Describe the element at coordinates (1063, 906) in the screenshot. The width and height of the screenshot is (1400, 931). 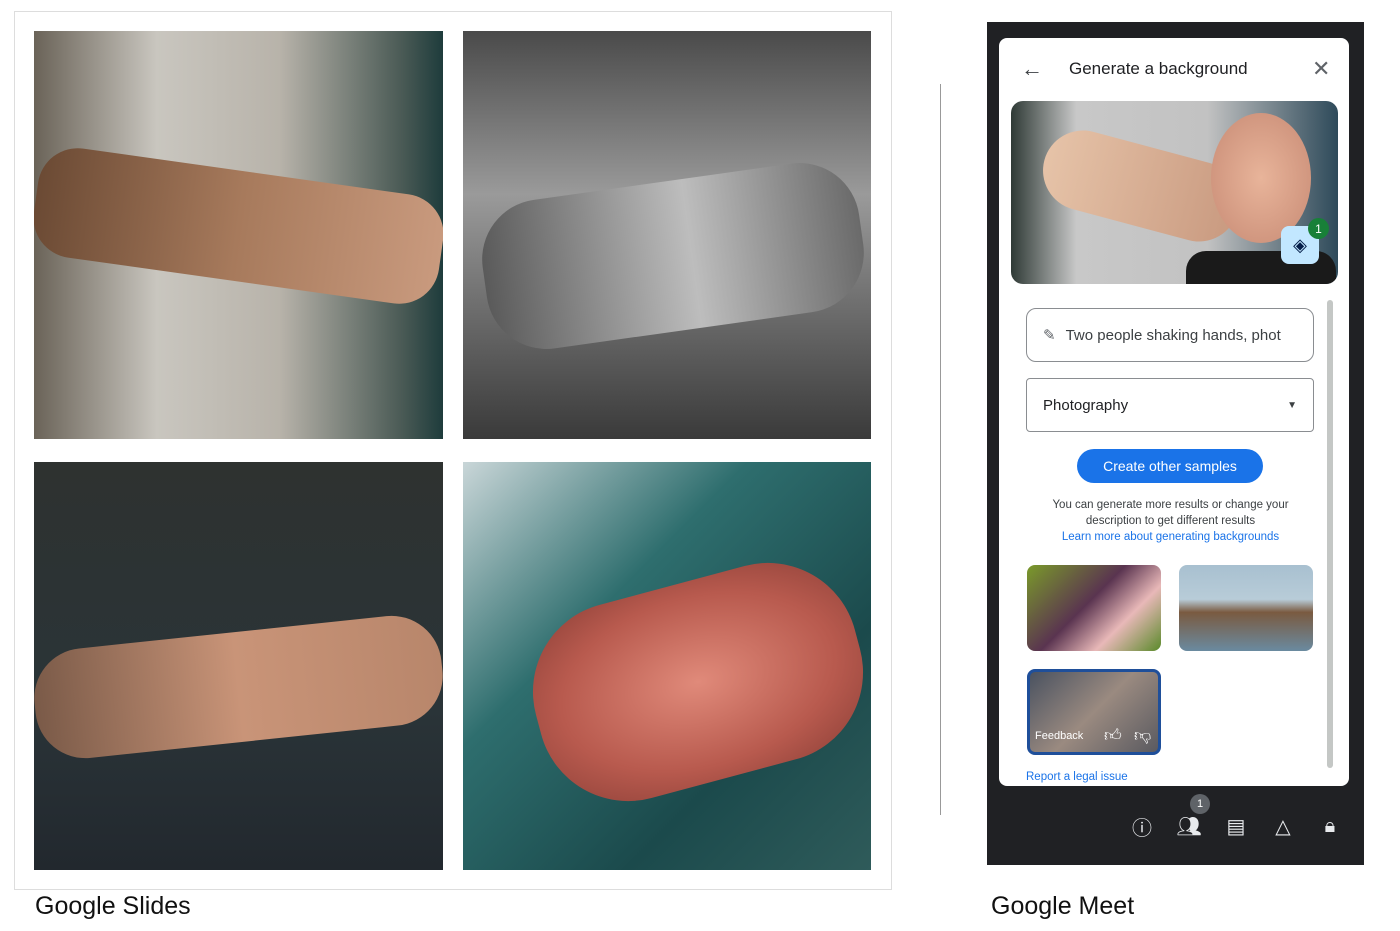
I see `meet-caption: Google Meet` at that location.